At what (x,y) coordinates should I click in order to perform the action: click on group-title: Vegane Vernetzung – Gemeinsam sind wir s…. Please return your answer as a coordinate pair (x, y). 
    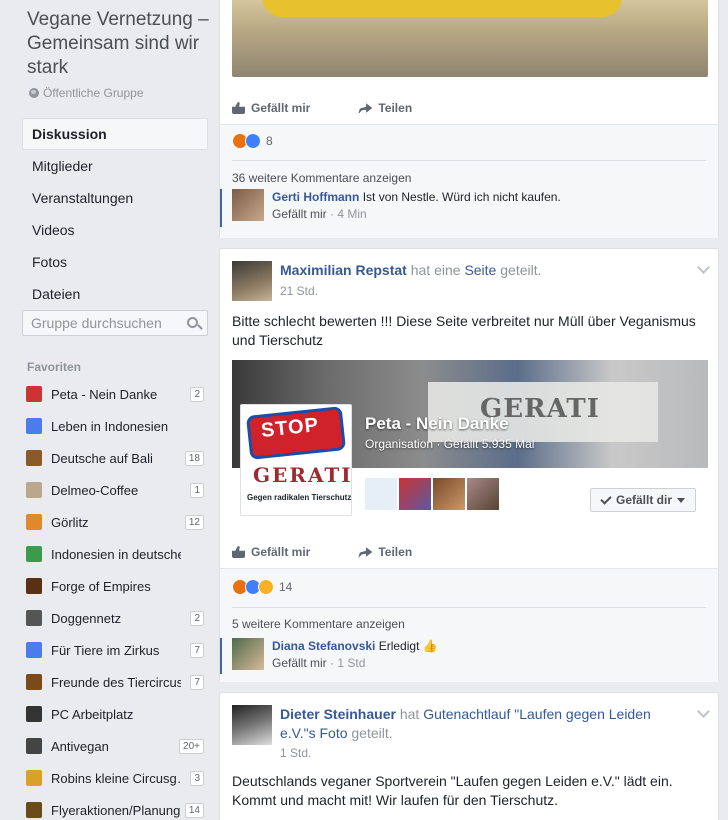
    Looking at the image, I should click on (119, 44).